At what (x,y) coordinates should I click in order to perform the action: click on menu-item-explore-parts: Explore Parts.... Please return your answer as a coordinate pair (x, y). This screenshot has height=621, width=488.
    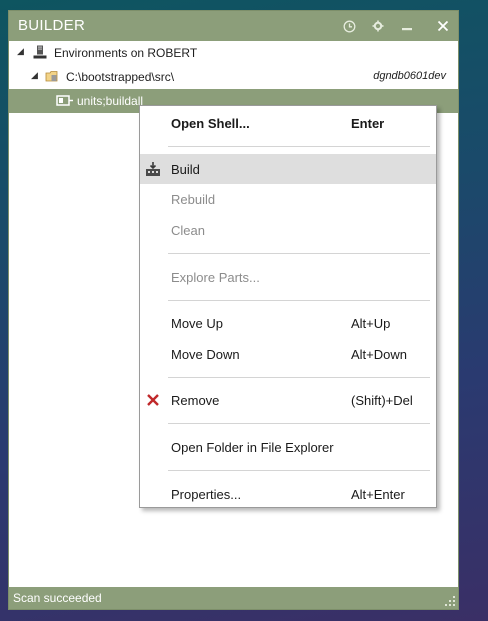
    Looking at the image, I should click on (288, 277).